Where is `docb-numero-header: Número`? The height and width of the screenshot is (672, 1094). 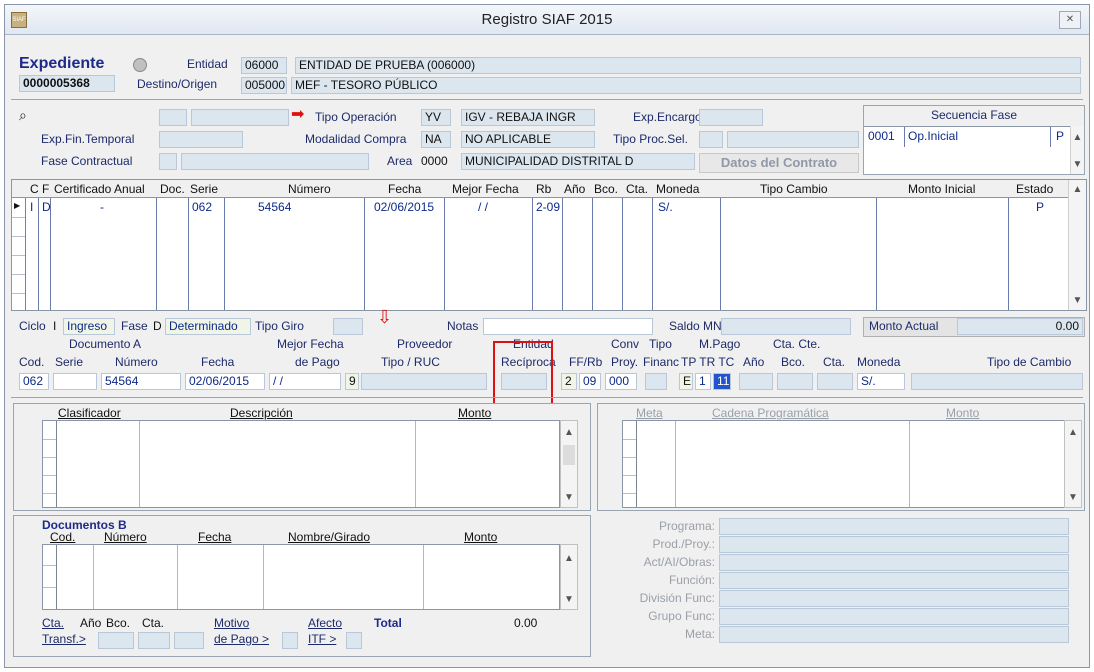
docb-numero-header: Número is located at coordinates (125, 537).